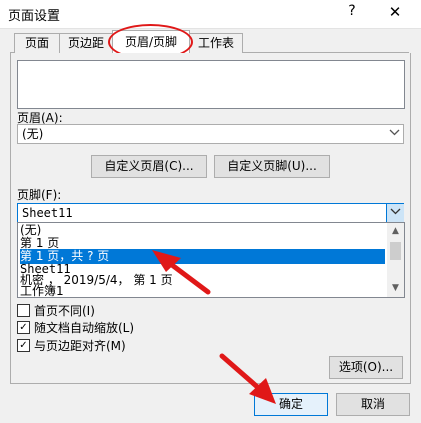 The width and height of the screenshot is (421, 423). I want to click on arrow-to-list-item, so click(181, 272).